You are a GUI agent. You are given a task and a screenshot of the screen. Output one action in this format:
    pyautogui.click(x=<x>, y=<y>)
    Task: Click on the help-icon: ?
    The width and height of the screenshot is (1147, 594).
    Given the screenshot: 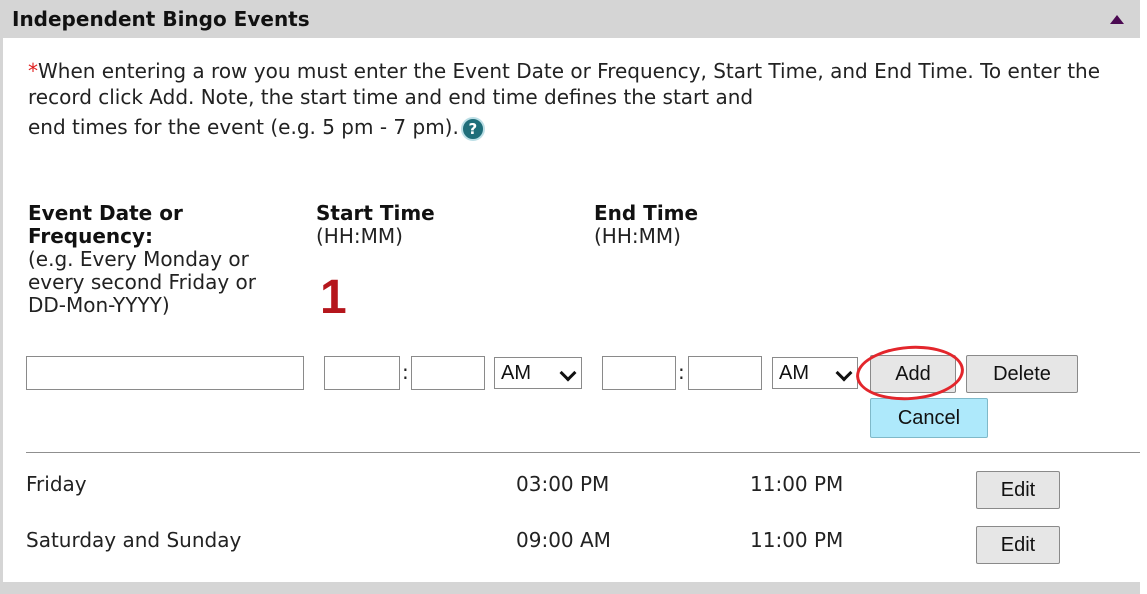 What is the action you would take?
    pyautogui.click(x=472, y=128)
    